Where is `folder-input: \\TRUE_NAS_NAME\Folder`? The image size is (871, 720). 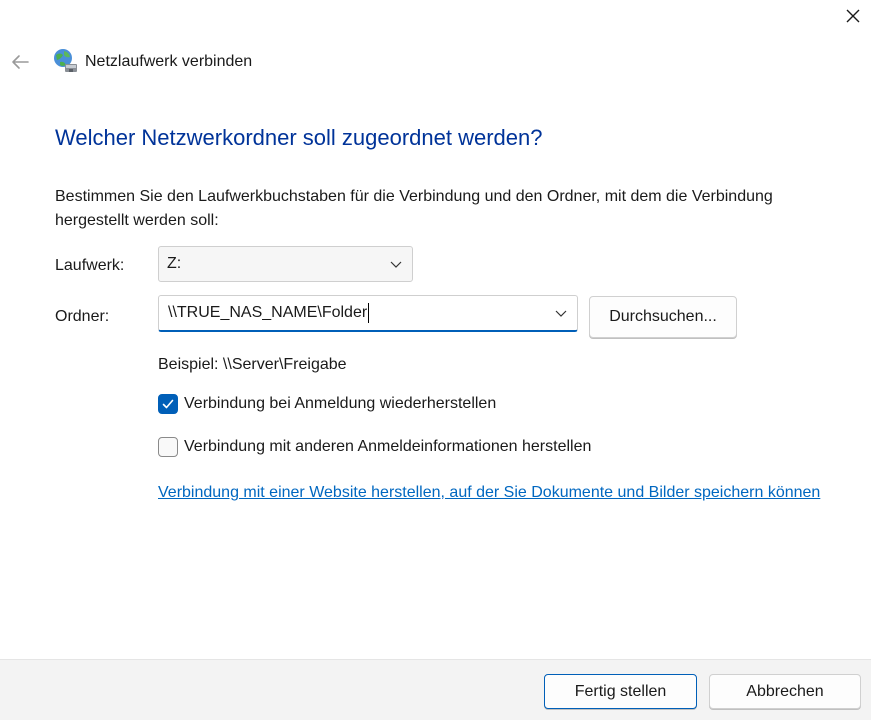 folder-input: \\TRUE_NAS_NAME\Folder is located at coordinates (368, 313).